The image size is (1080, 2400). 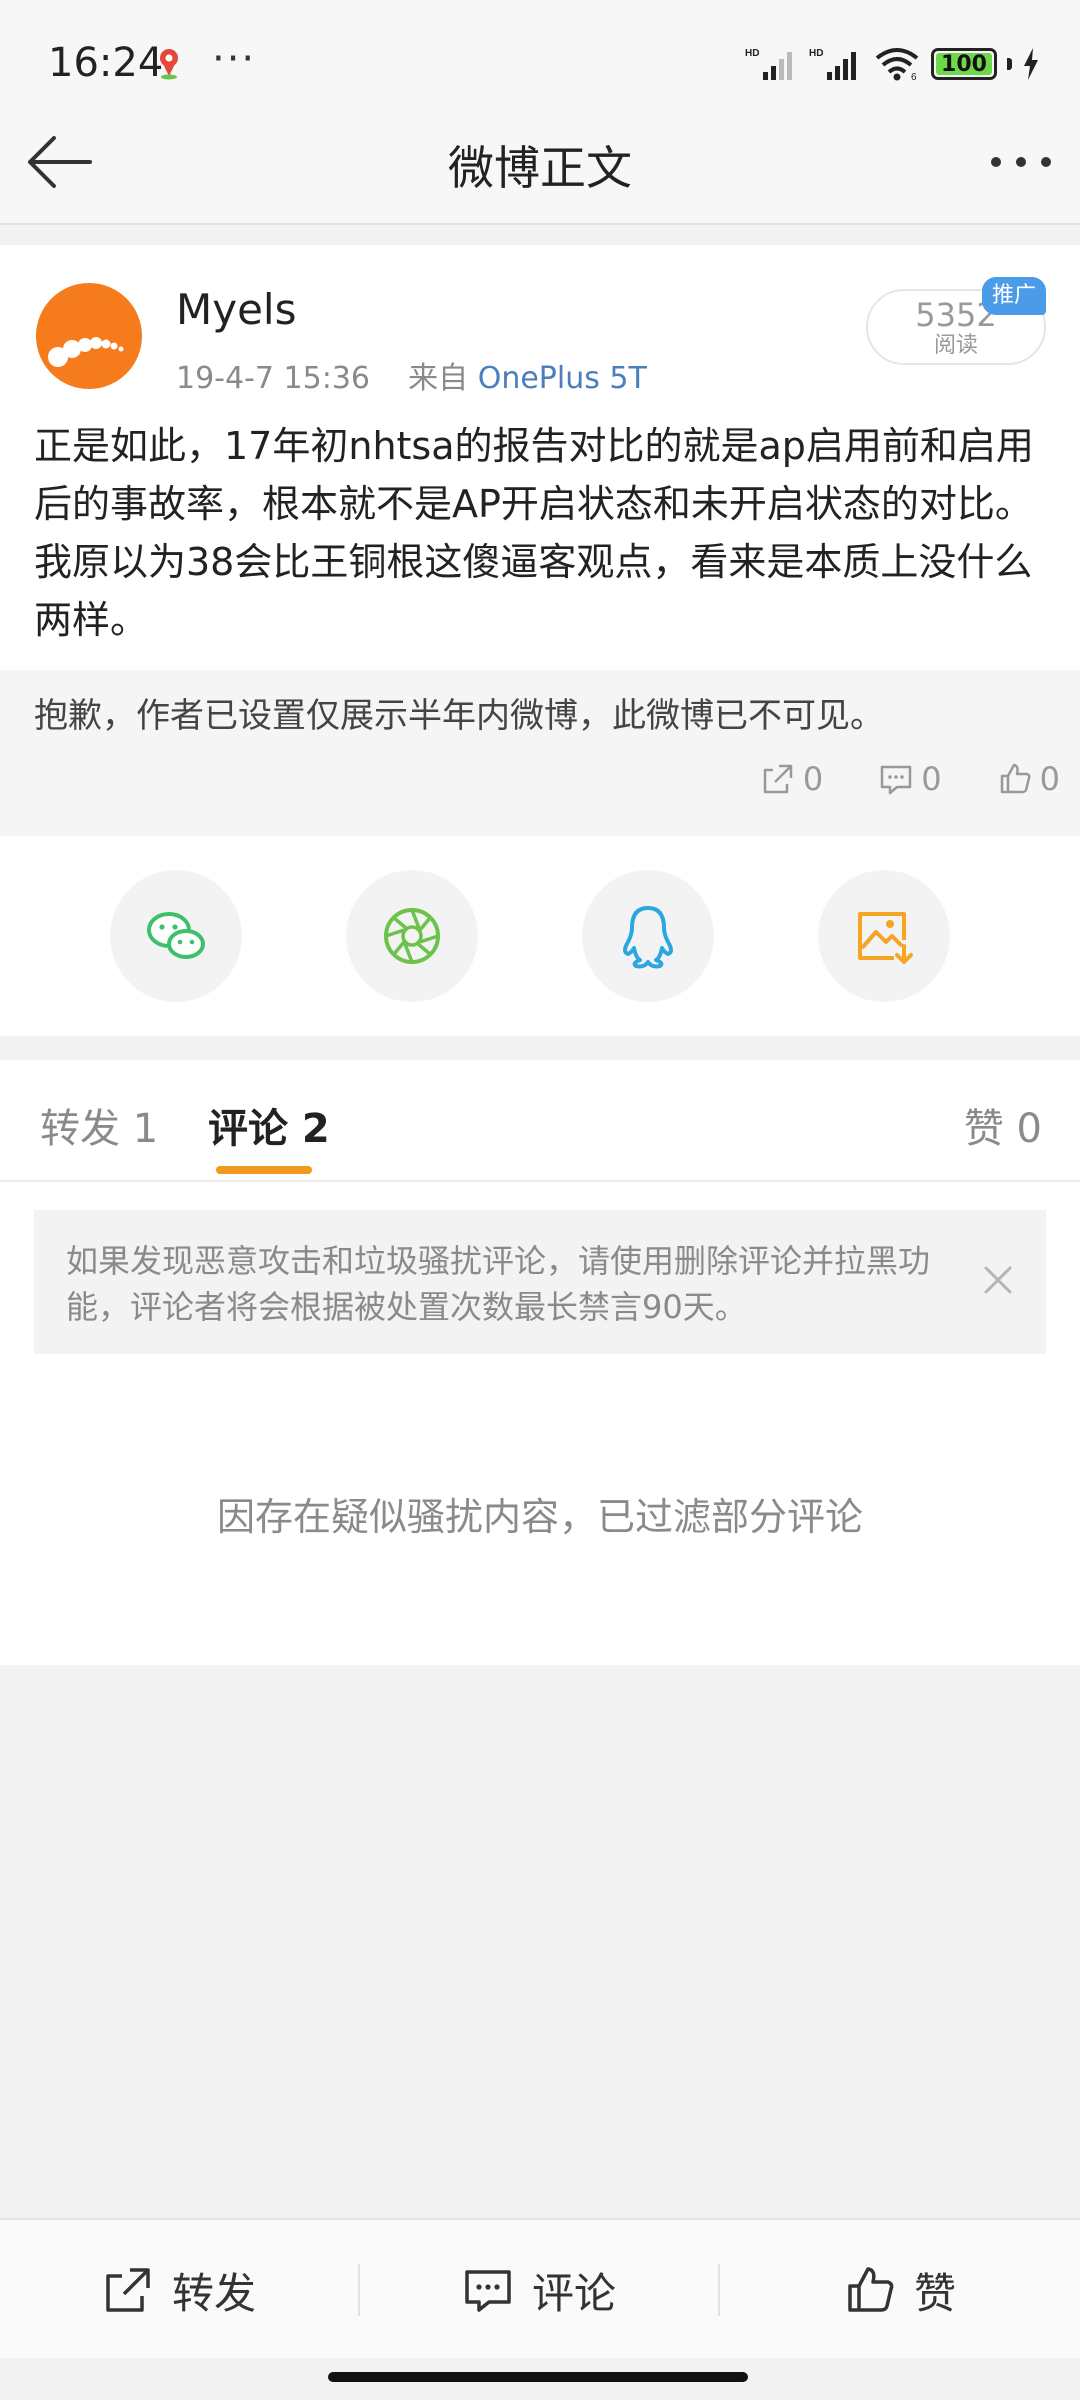 I want to click on bottom-action-bar: 转发 评论 赞, so click(x=540, y=2288).